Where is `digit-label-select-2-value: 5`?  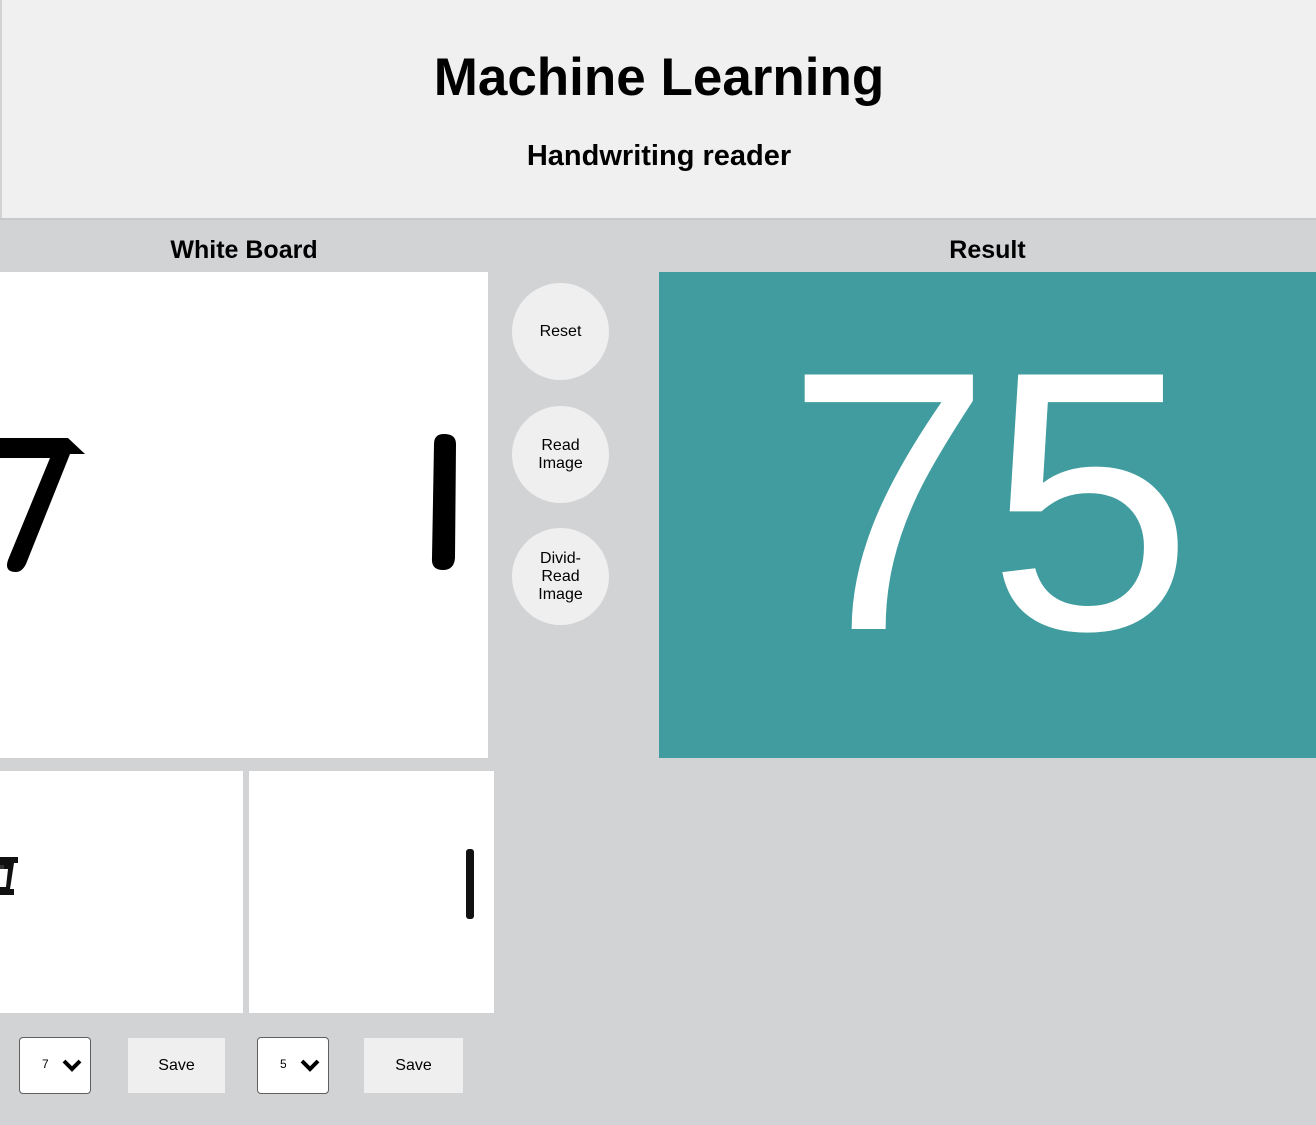
digit-label-select-2-value: 5 is located at coordinates (283, 1064).